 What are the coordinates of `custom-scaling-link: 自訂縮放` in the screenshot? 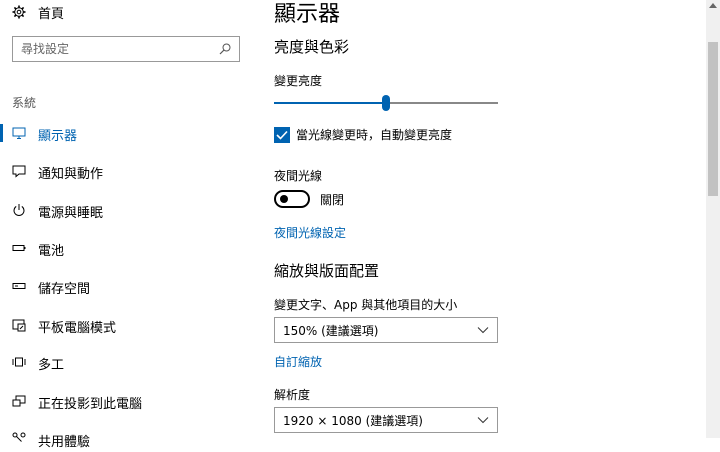 It's located at (298, 361).